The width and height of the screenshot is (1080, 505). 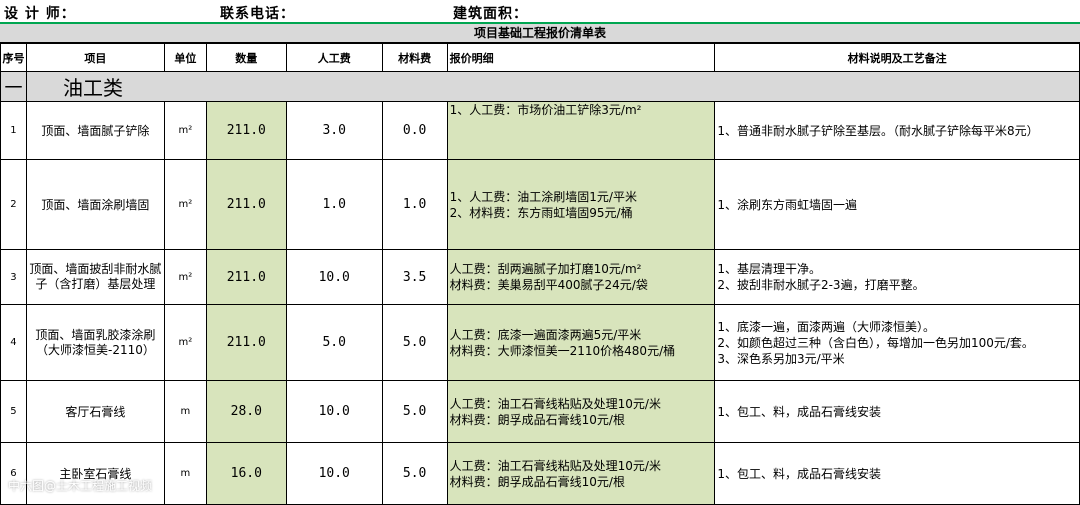 What do you see at coordinates (897, 130) in the screenshot?
I see `row-note: 1、普通非耐水腻子铲除至基层。（耐水腻子铲除每平米8元）` at bounding box center [897, 130].